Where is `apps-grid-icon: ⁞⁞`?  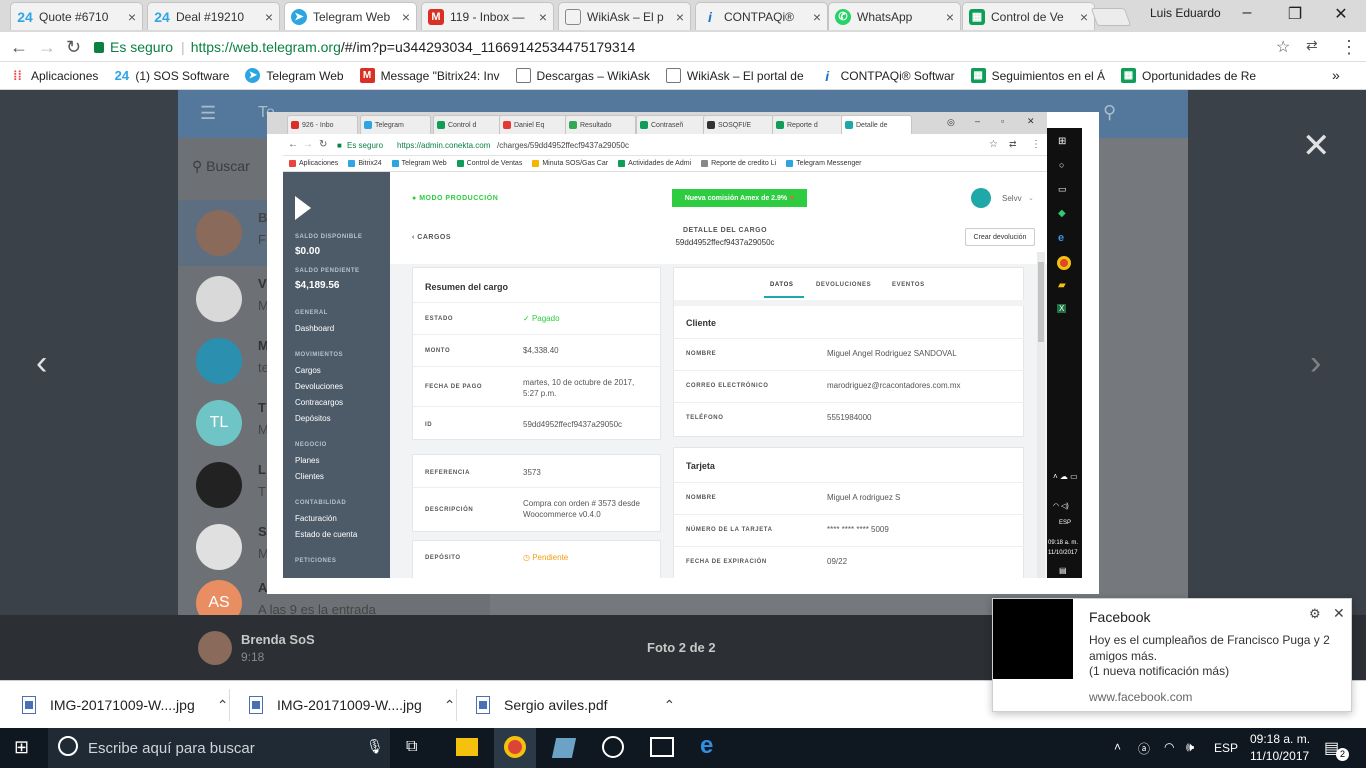
apps-grid-icon: ⁞⁞ is located at coordinates (17, 75).